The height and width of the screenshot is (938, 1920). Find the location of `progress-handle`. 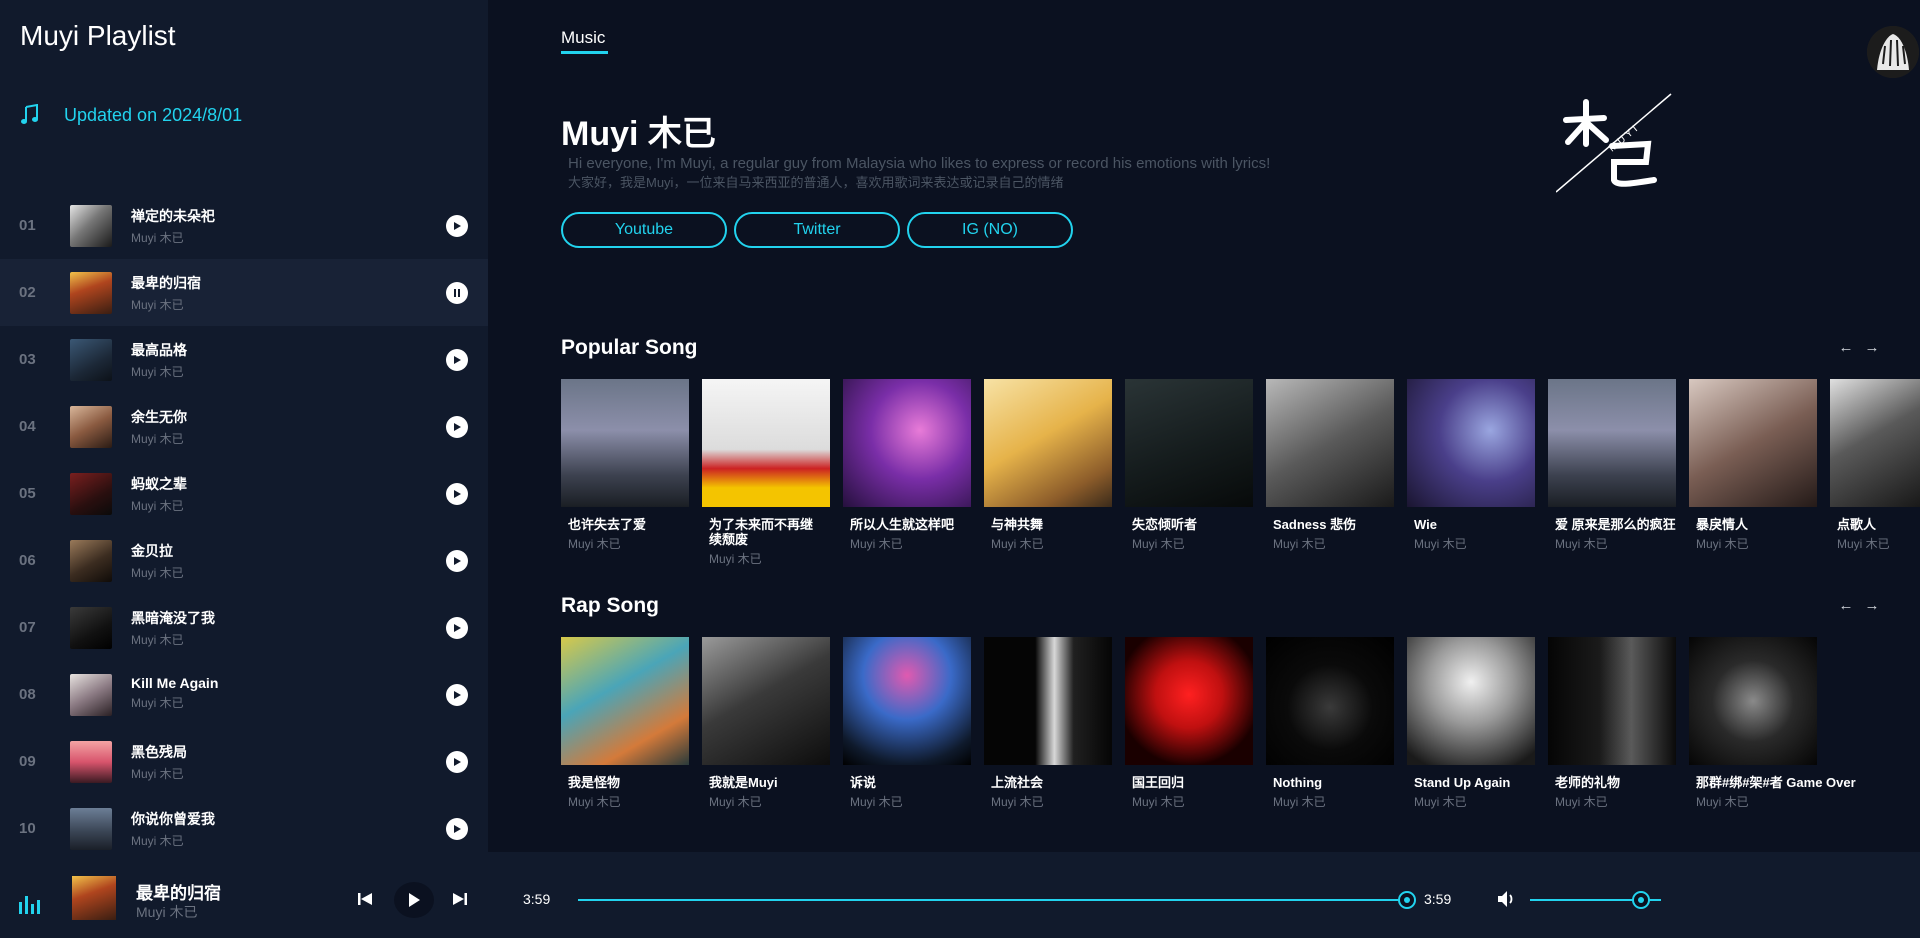

progress-handle is located at coordinates (1407, 900).